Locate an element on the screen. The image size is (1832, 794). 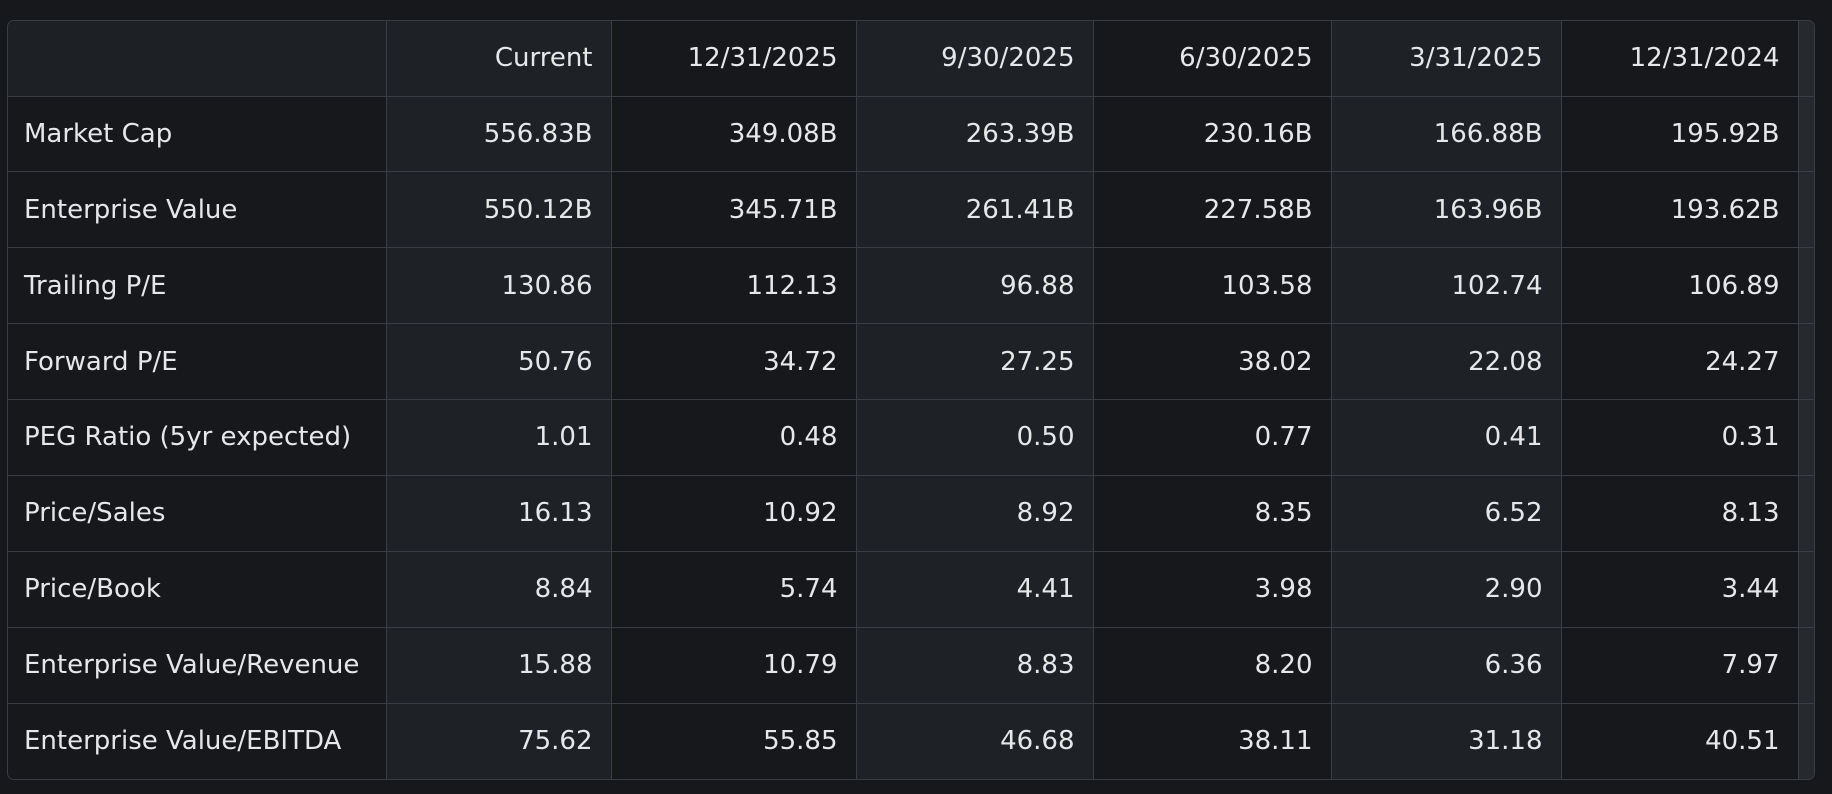
table-cell-value: 166.88B is located at coordinates (1446, 134).